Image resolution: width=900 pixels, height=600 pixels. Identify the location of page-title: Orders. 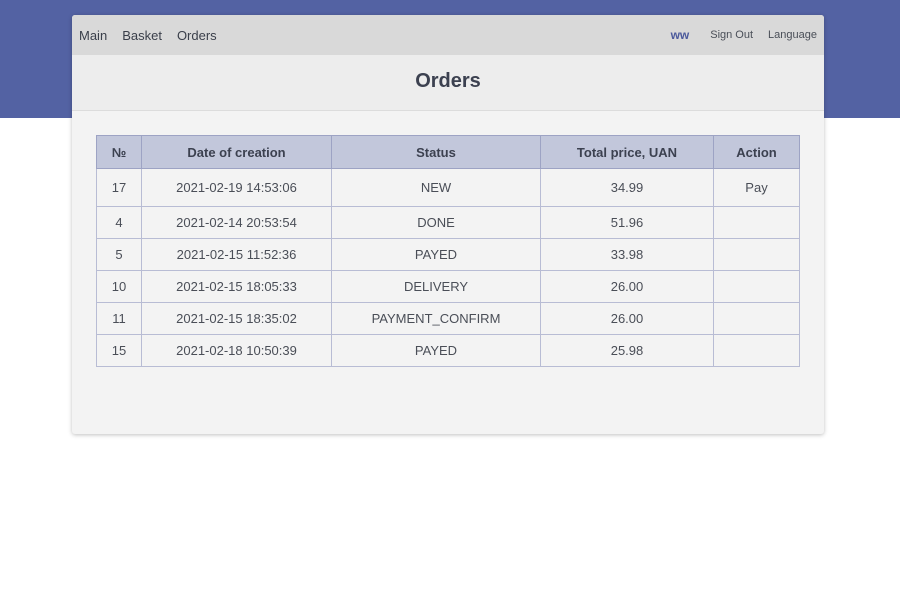
(448, 81).